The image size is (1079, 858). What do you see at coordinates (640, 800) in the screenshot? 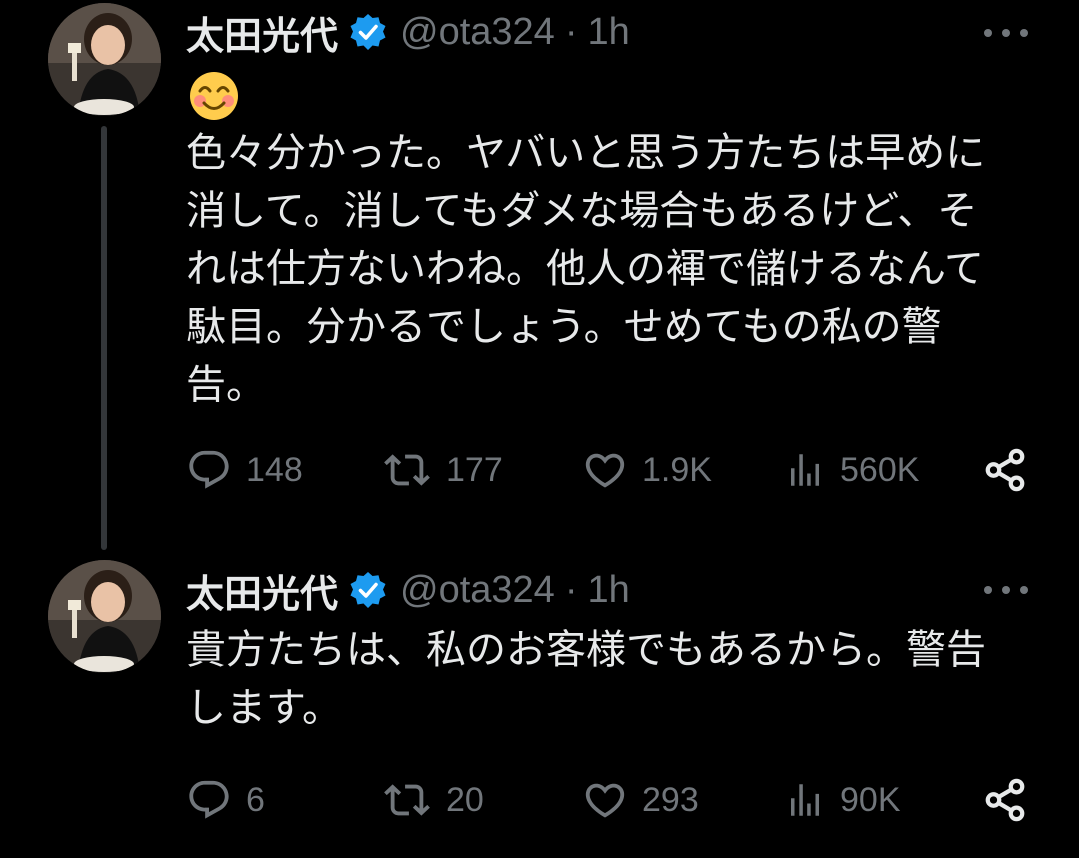
I see `like-button: 293` at bounding box center [640, 800].